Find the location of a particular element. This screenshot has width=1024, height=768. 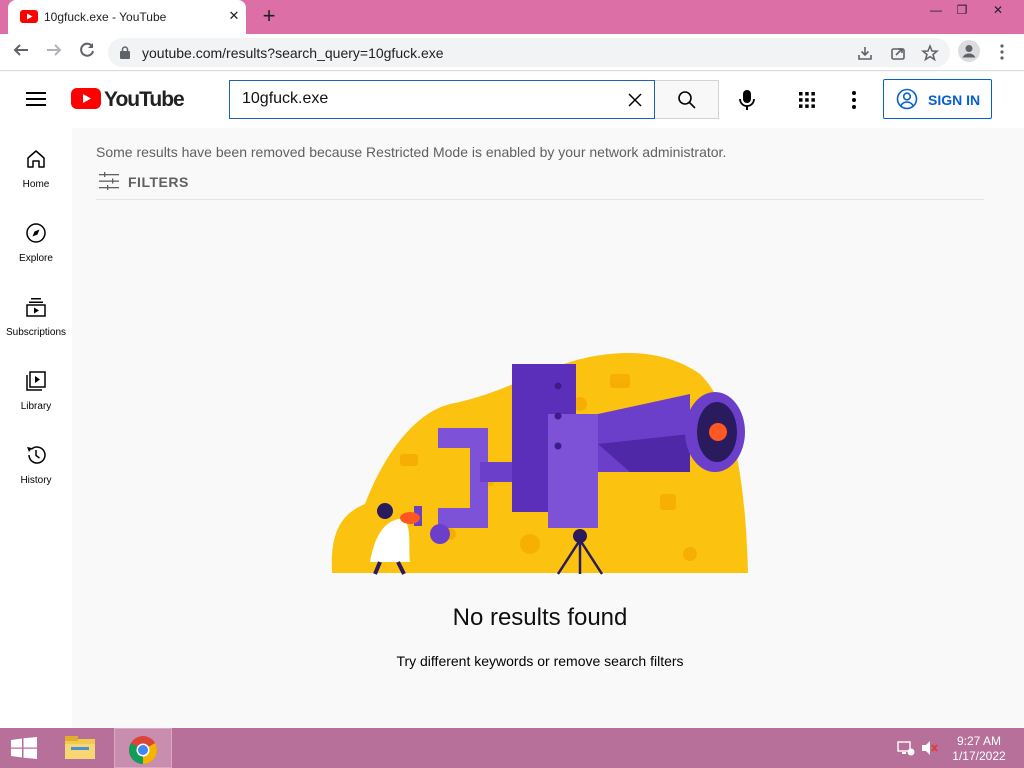

settings-more-icon is located at coordinates (854, 100).